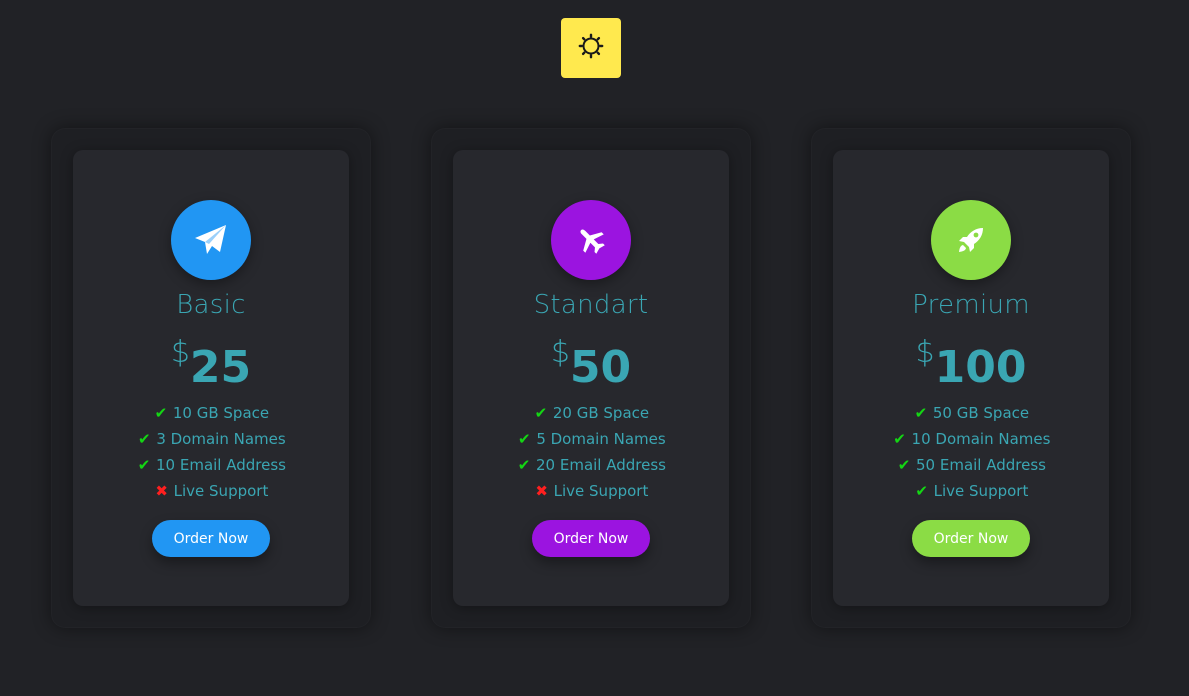  Describe the element at coordinates (980, 367) in the screenshot. I see `price-amount: 100` at that location.